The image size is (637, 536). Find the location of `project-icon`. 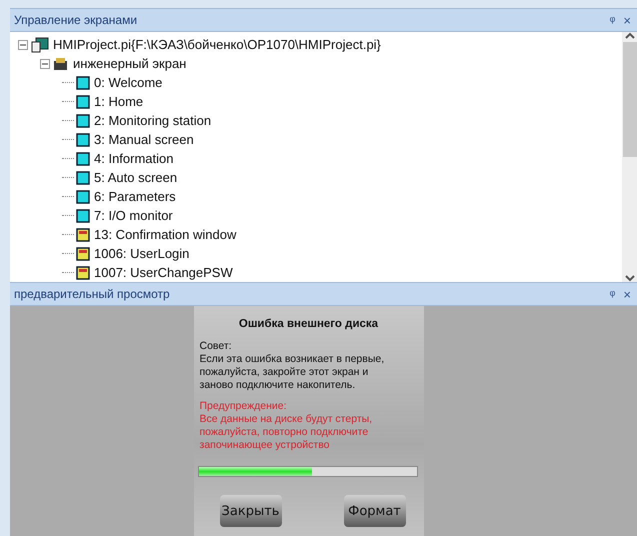

project-icon is located at coordinates (40, 44).